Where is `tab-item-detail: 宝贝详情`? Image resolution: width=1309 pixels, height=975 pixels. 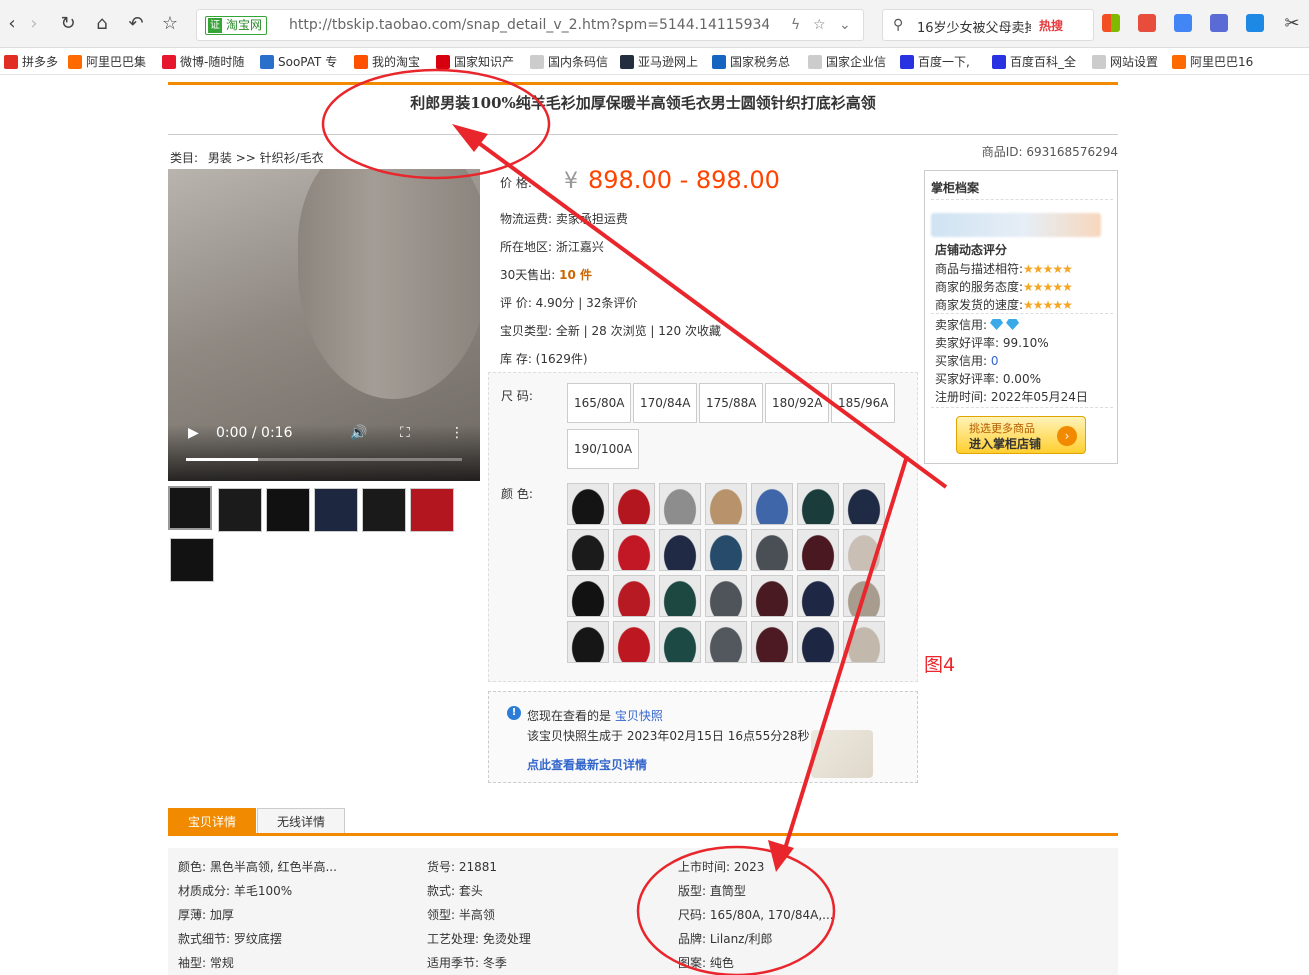
tab-item-detail: 宝贝详情 is located at coordinates (212, 821).